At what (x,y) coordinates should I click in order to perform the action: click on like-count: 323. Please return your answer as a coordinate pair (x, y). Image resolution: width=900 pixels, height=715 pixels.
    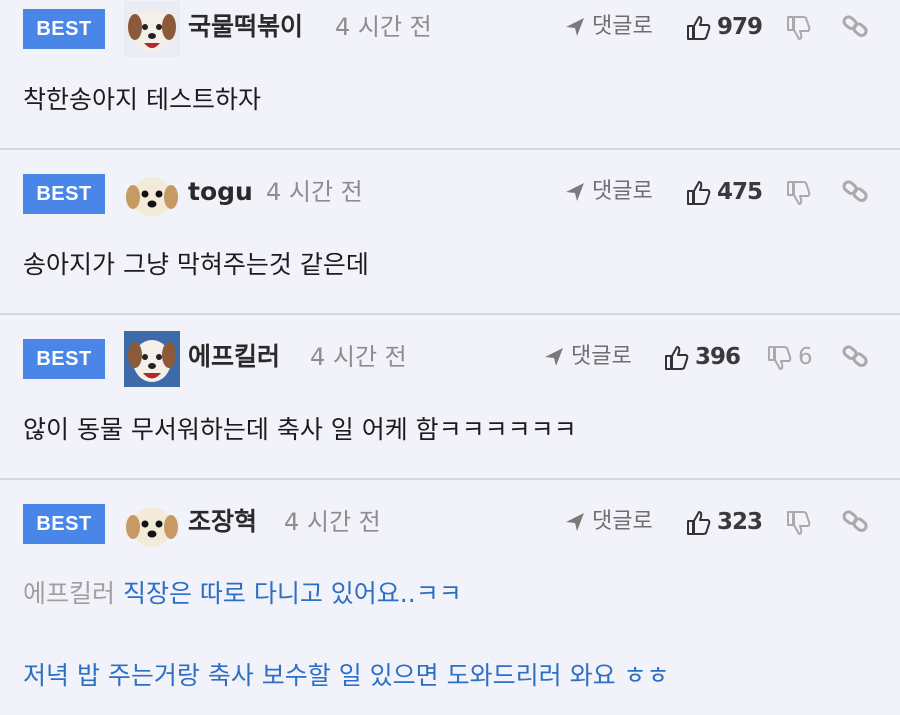
    Looking at the image, I should click on (740, 522).